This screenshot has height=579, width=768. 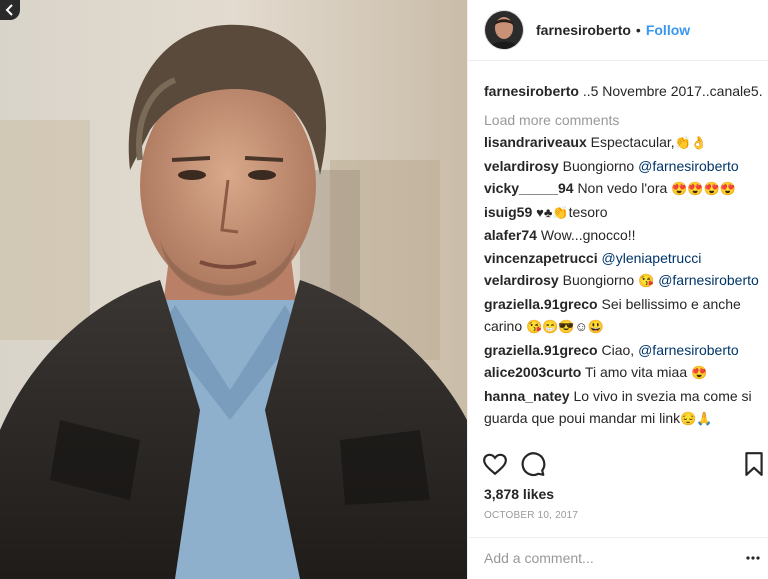 I want to click on comment-emoji: ♥♣👏, so click(x=552, y=212).